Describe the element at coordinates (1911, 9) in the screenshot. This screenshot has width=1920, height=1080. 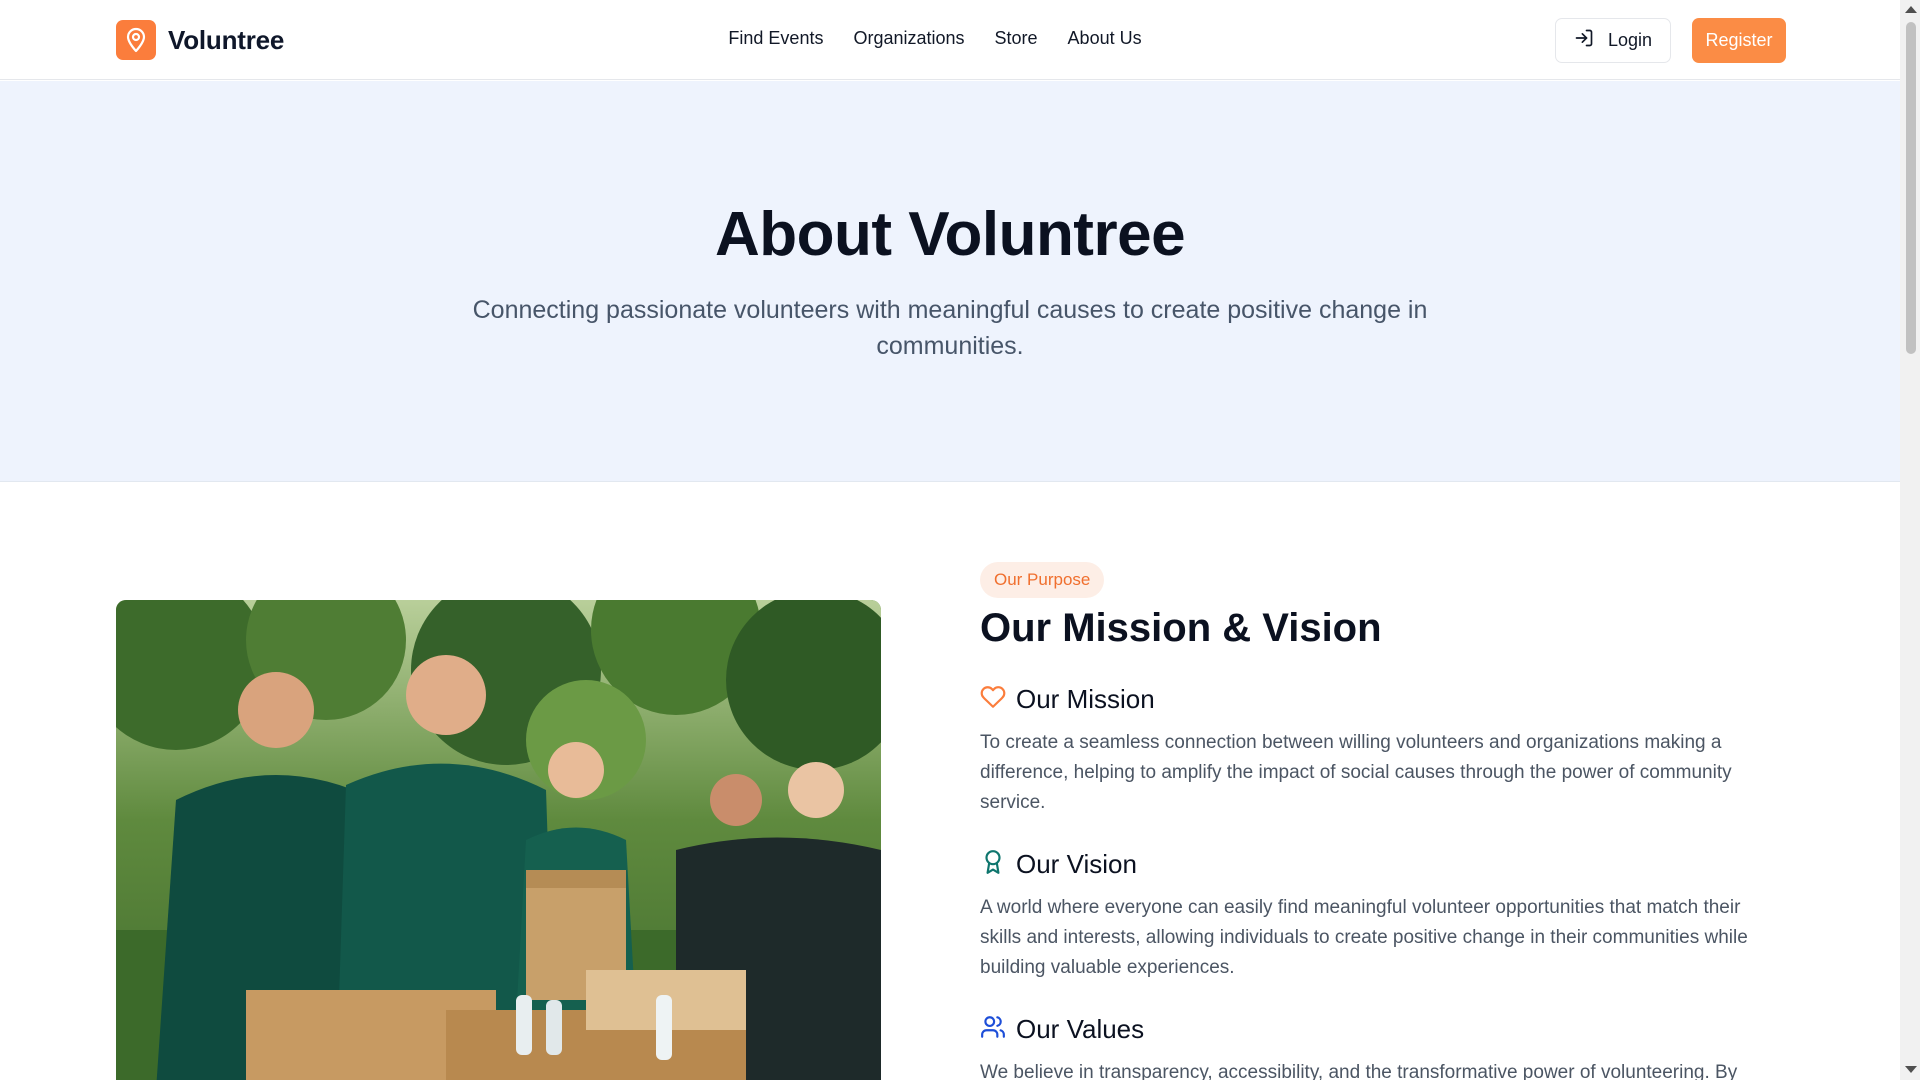
I see `scroll-up-arrow-icon` at that location.